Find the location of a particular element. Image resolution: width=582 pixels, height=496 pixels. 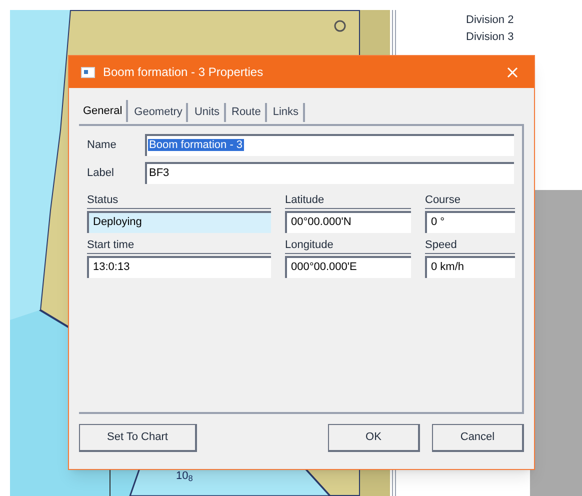

input-field: Deploying is located at coordinates (179, 221).